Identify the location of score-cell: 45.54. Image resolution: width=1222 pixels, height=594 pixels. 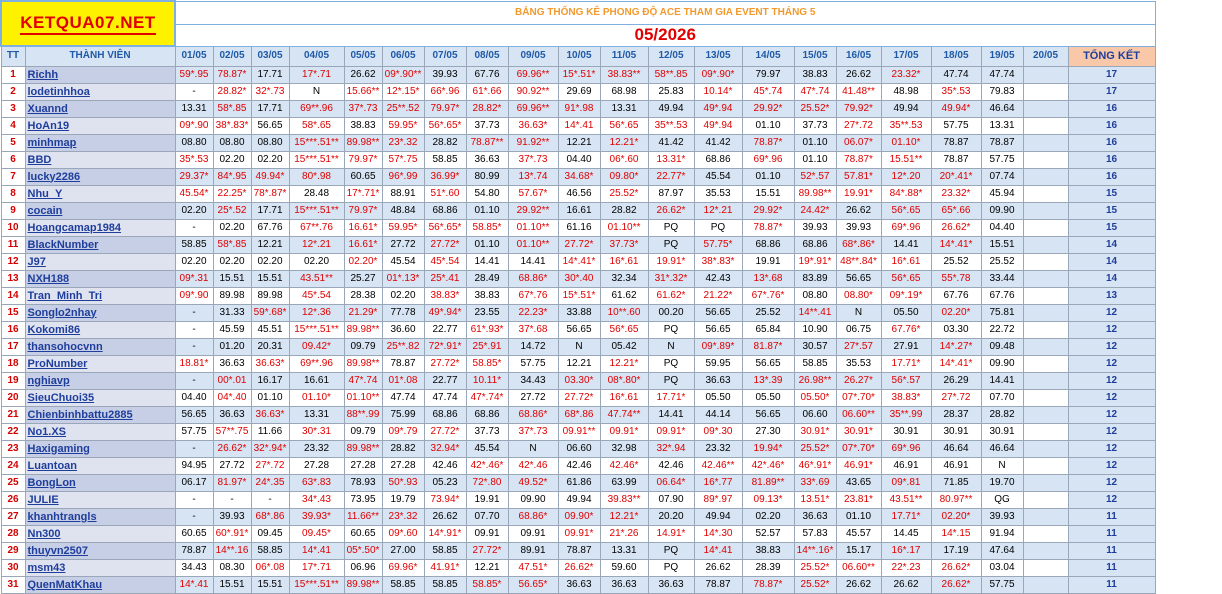
(718, 176).